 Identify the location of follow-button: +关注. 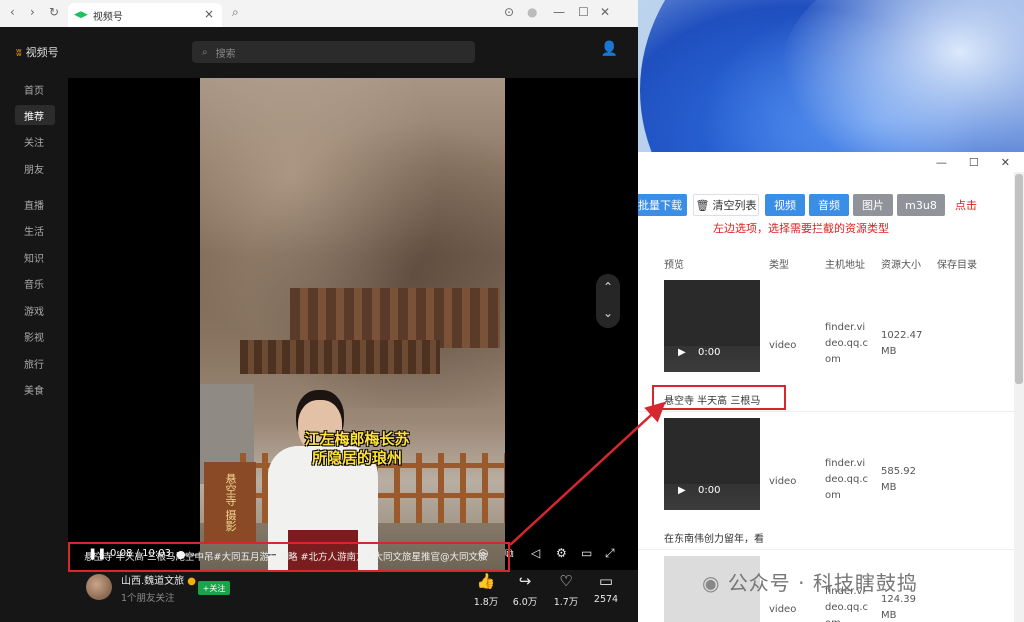
(214, 588).